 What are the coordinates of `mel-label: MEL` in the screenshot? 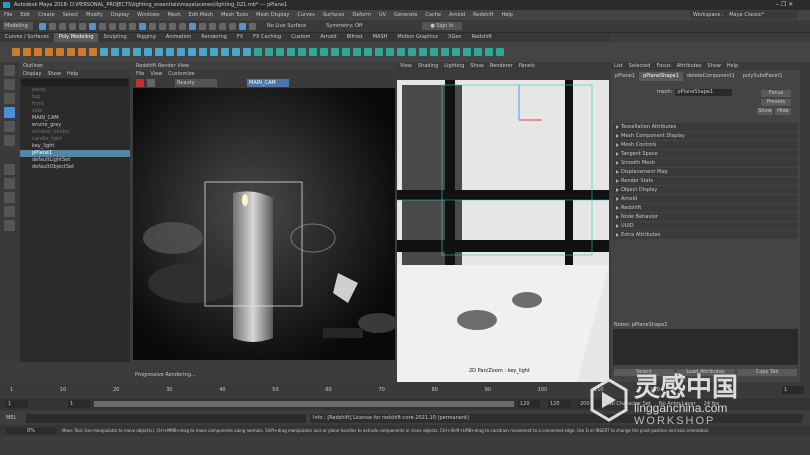 It's located at (16, 418).